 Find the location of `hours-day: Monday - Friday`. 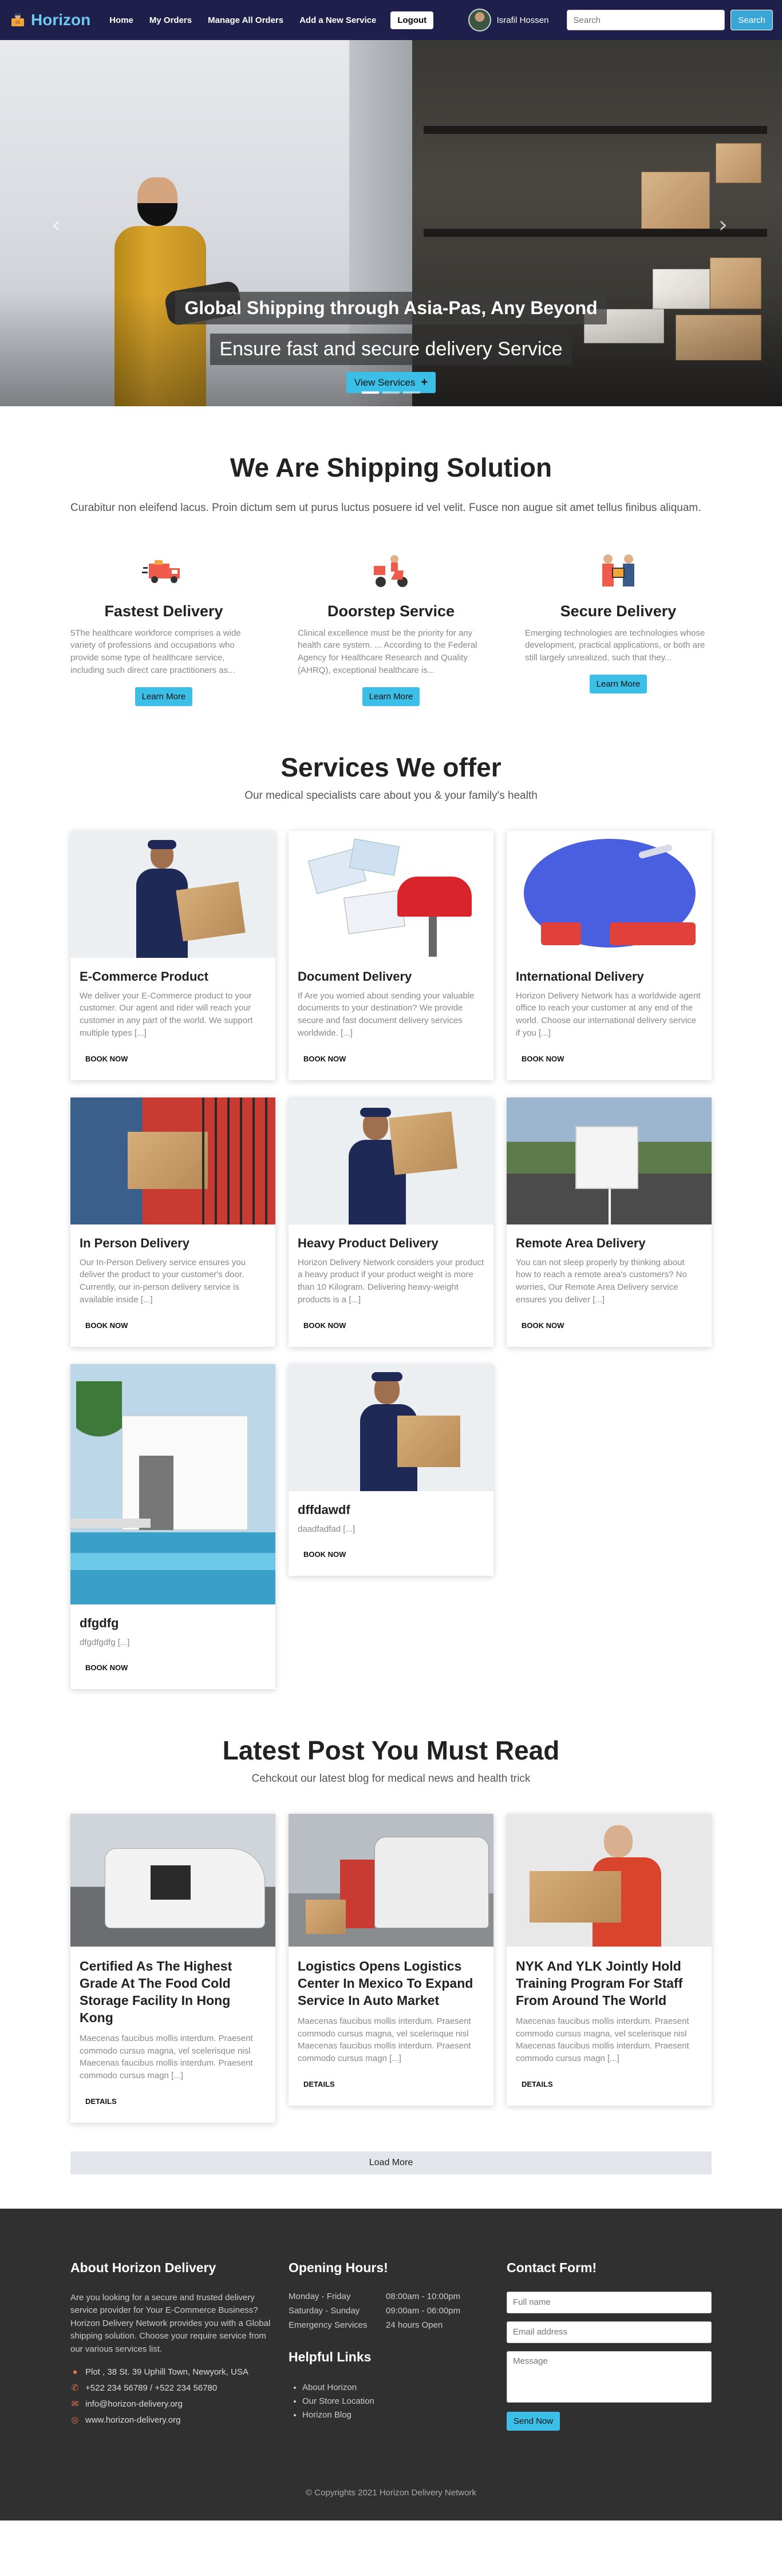

hours-day: Monday - Friday is located at coordinates (320, 2296).